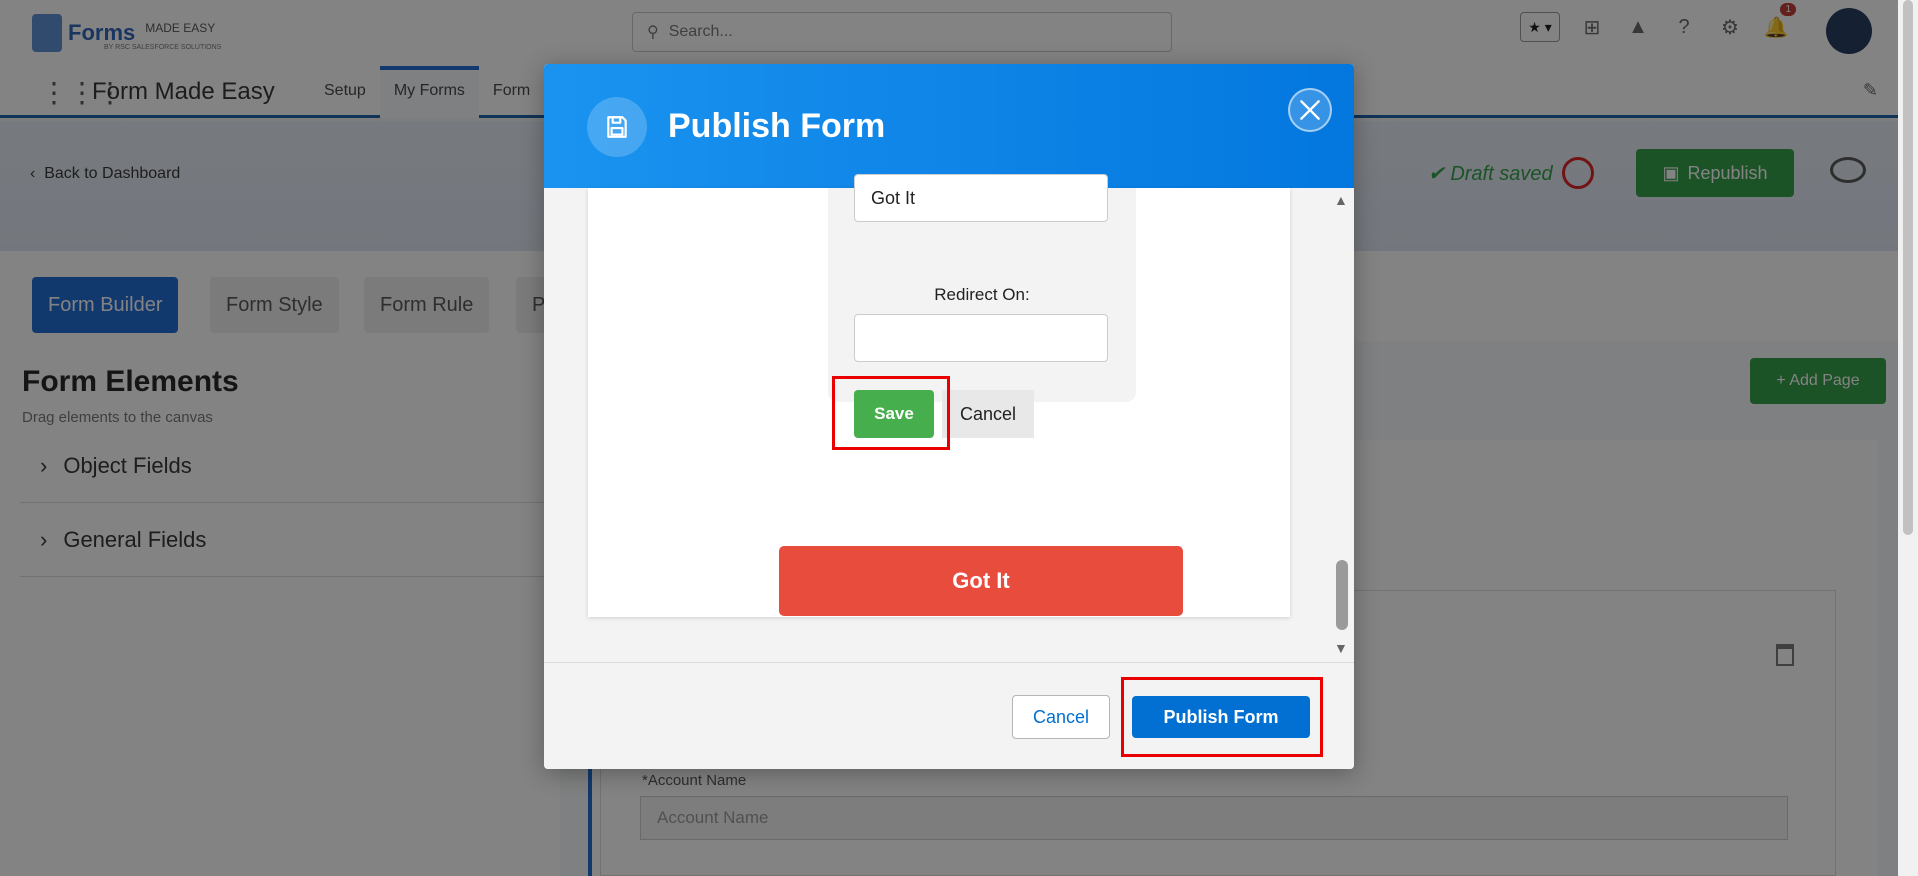  What do you see at coordinates (1061, 717) in the screenshot?
I see `cancel-button: Cancel` at bounding box center [1061, 717].